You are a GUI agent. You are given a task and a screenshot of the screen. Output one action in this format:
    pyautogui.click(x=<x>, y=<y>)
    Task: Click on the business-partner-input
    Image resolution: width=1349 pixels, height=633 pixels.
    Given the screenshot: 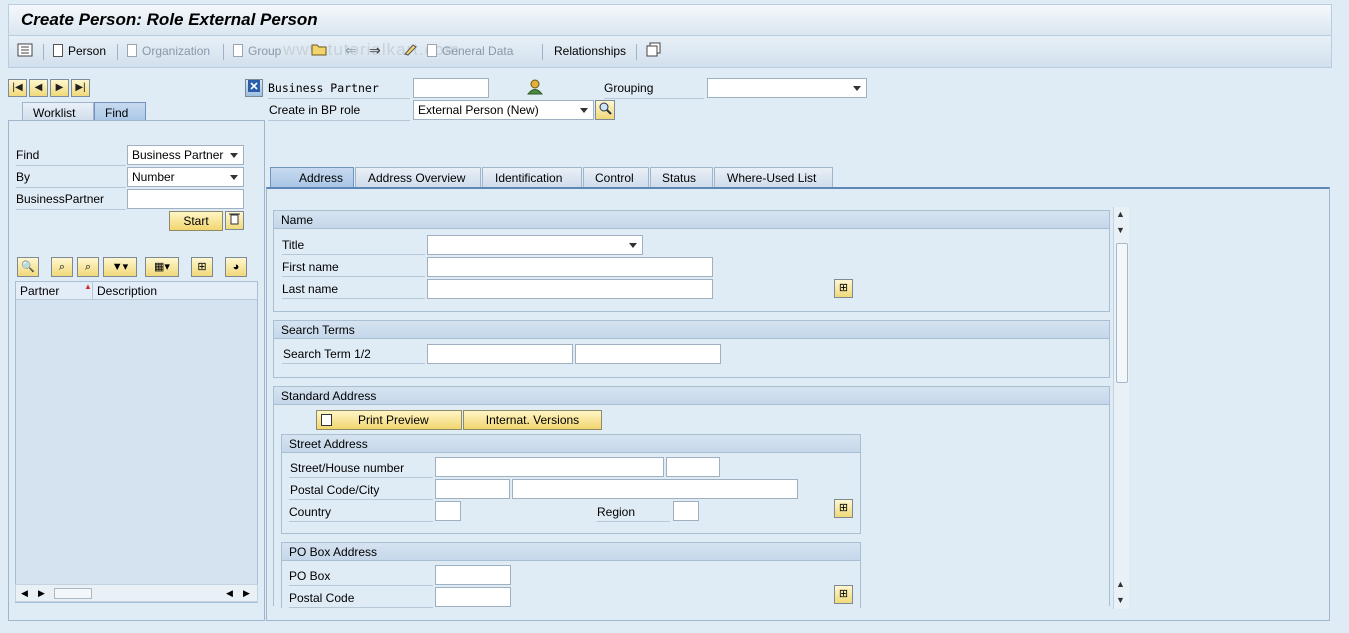 What is the action you would take?
    pyautogui.click(x=185, y=199)
    